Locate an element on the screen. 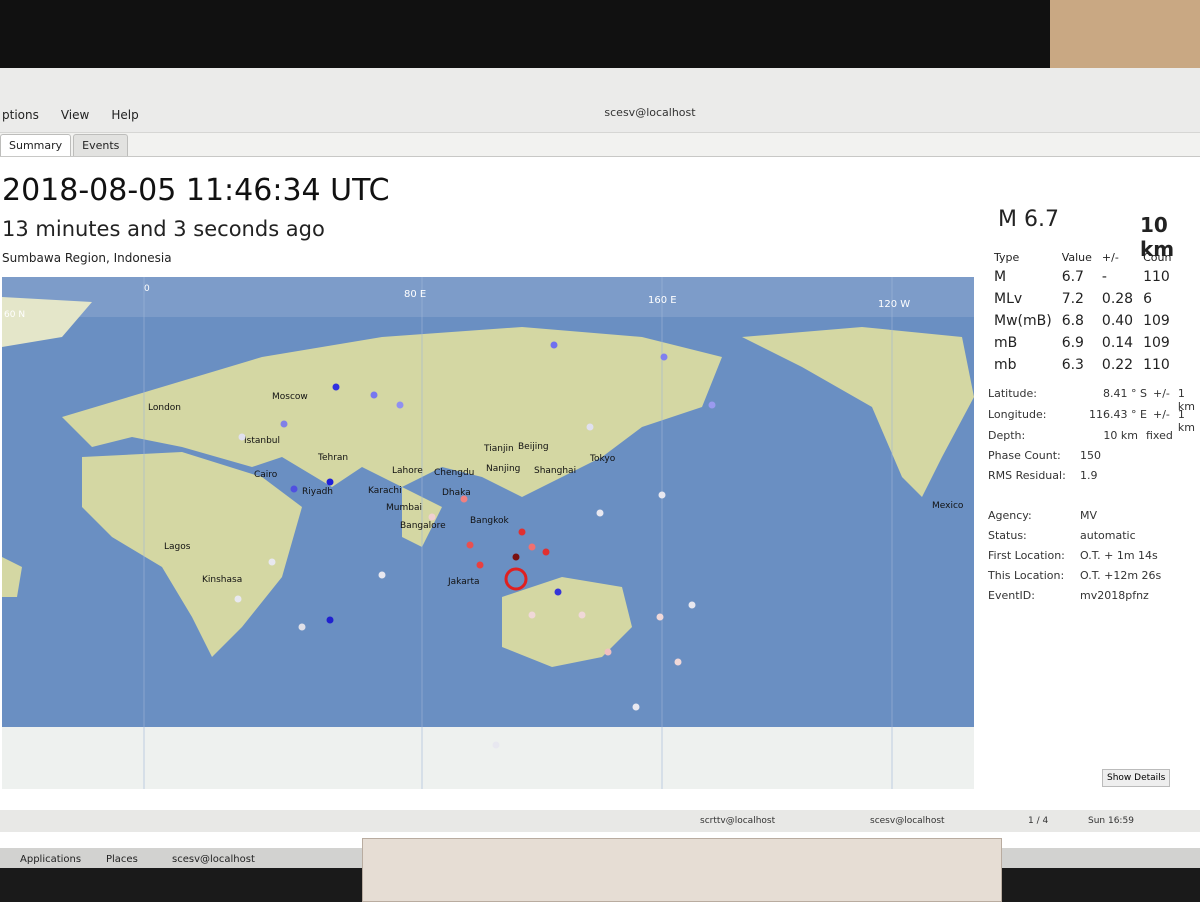 The image size is (1200, 902). window-title: scesv@localhost is located at coordinates (650, 112).